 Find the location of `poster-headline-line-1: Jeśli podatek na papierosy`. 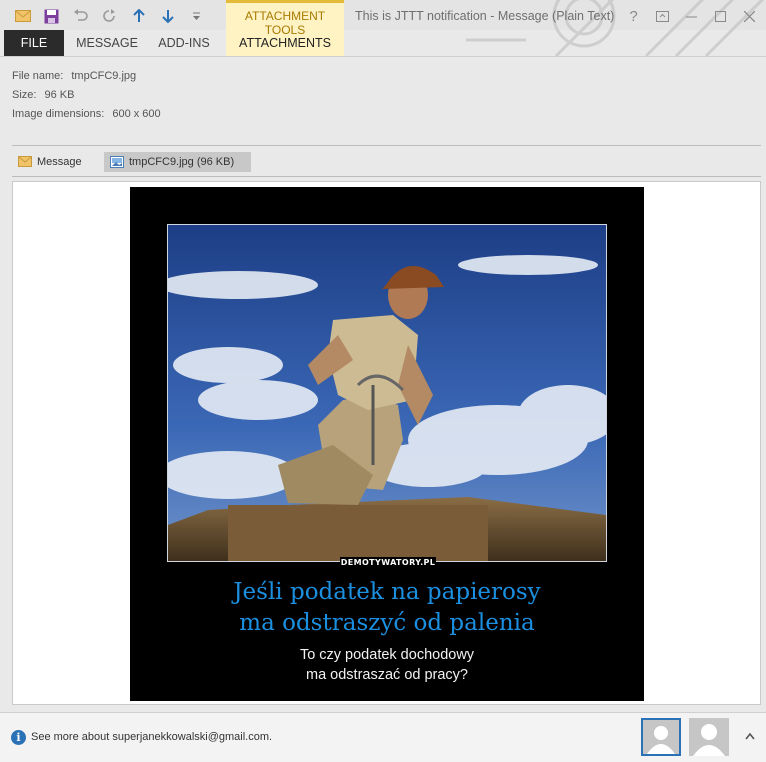

poster-headline-line-1: Jeśli podatek na papierosy is located at coordinates (387, 592).